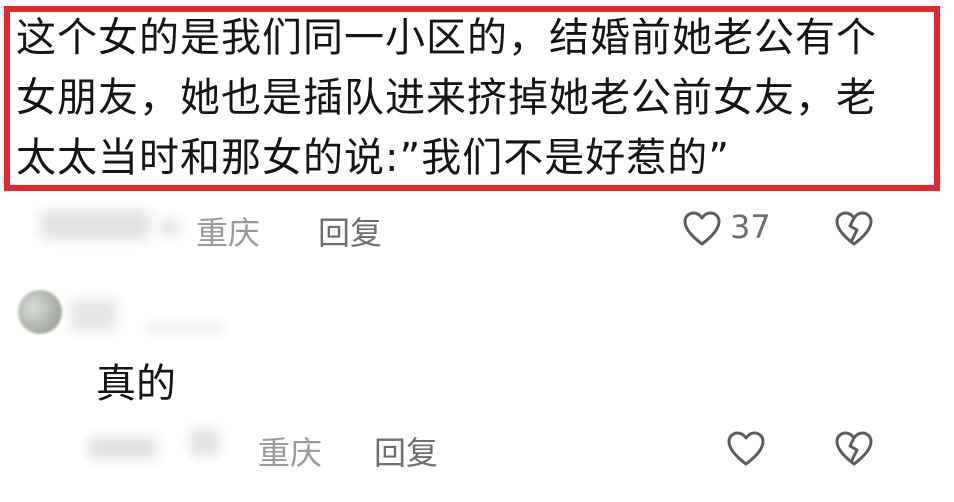 This screenshot has width=954, height=502. What do you see at coordinates (136, 384) in the screenshot?
I see `reply-comment-text: 真的` at bounding box center [136, 384].